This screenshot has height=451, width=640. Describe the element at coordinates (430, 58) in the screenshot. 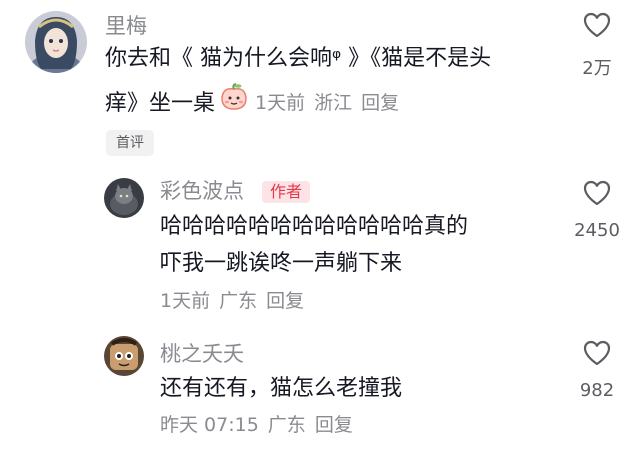

I see `video-link: 《猫是不是头` at that location.